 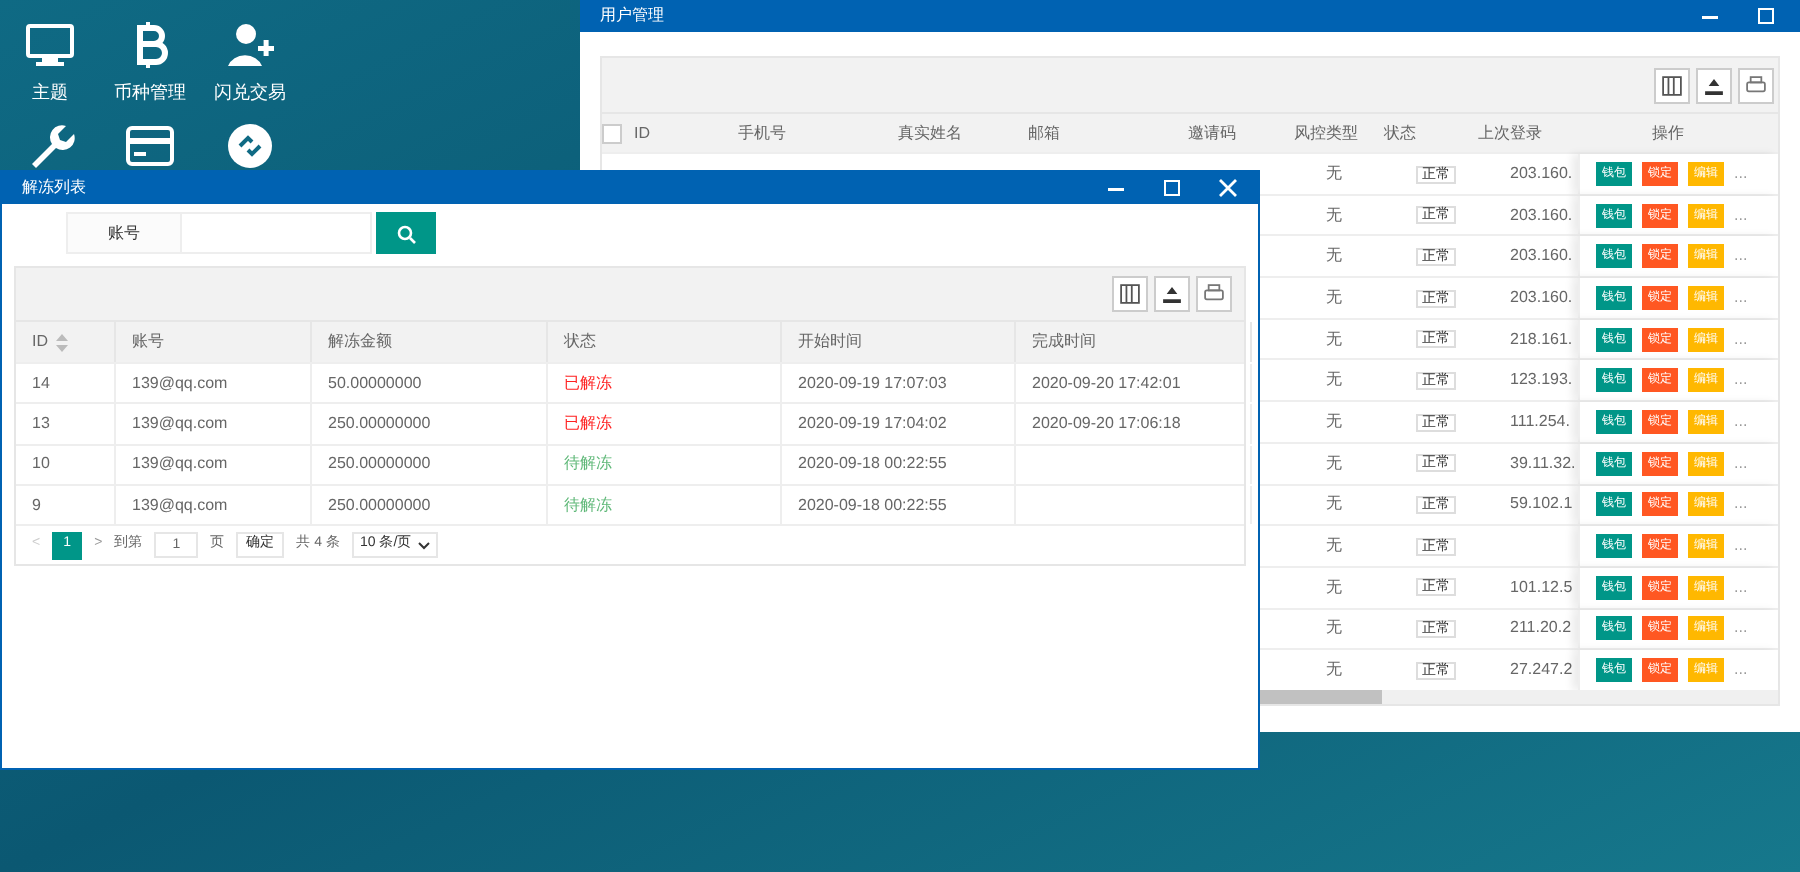 What do you see at coordinates (1541, 503) in the screenshot?
I see `table-cell: 59.102.1` at bounding box center [1541, 503].